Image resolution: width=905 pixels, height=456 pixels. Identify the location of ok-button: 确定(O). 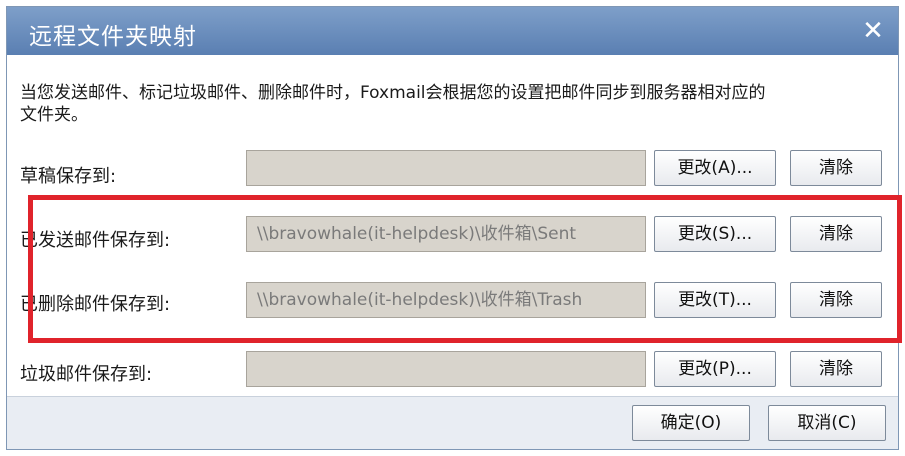
(691, 423).